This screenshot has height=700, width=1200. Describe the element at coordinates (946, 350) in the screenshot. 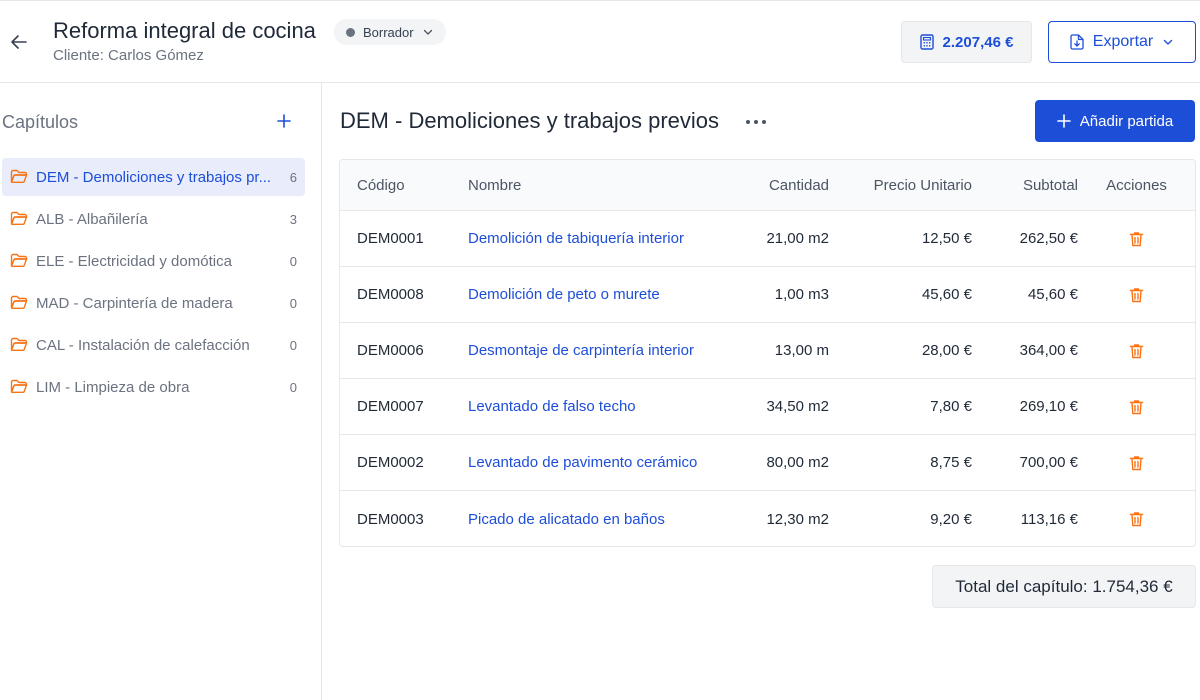

I see `cell-price: 28,00 €` at that location.